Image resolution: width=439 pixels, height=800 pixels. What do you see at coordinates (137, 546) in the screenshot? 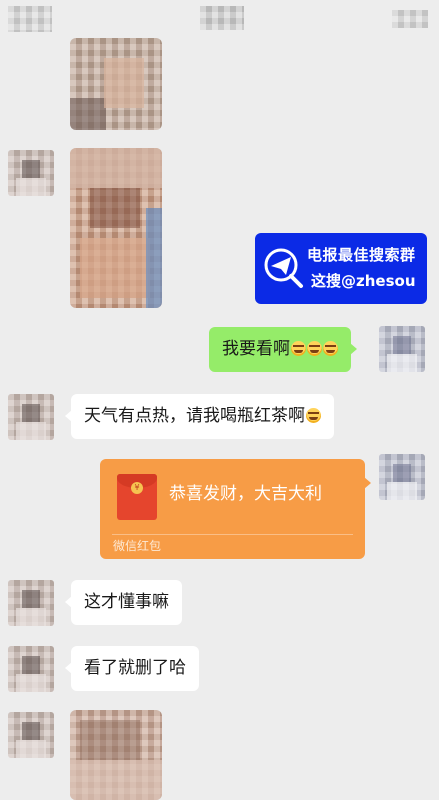
I see `red-packet-label: 微信红包` at bounding box center [137, 546].